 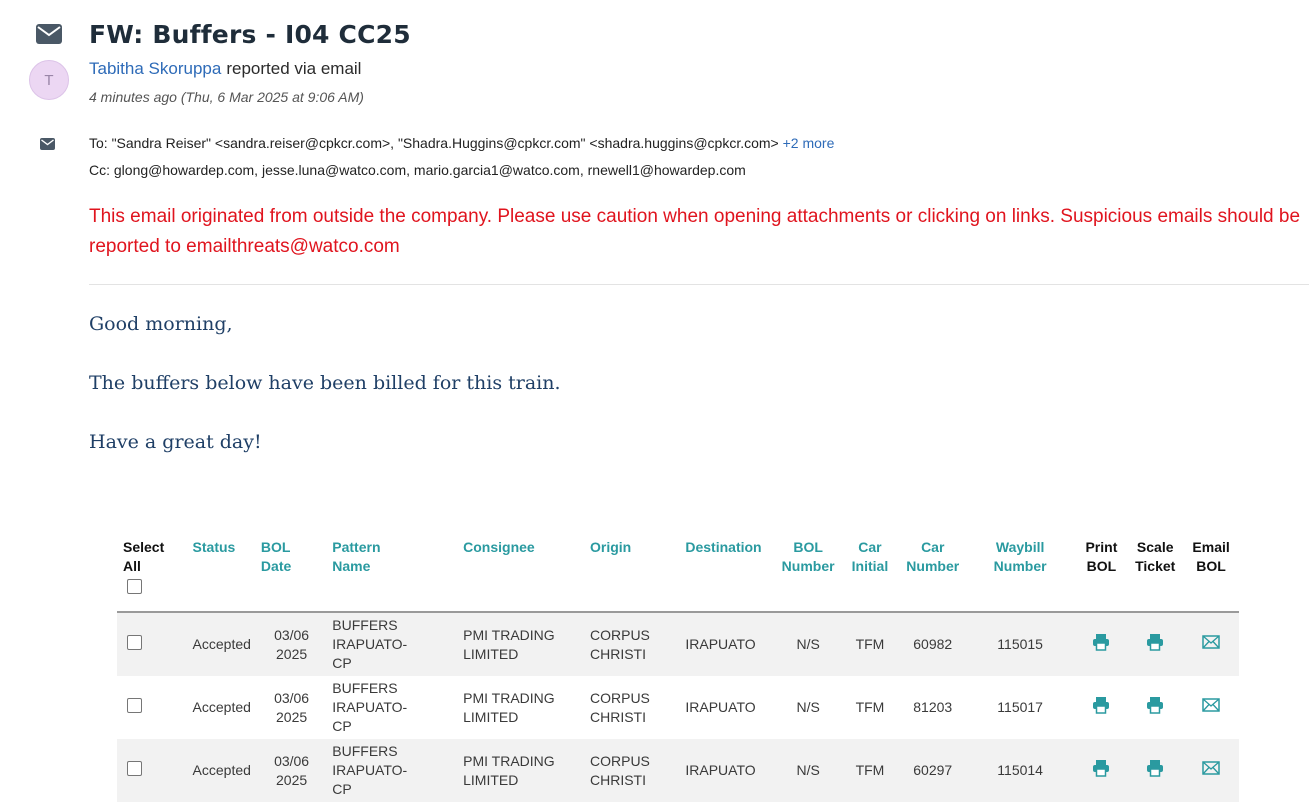 What do you see at coordinates (1211, 547) in the screenshot?
I see `header-email-bol-1: Email` at bounding box center [1211, 547].